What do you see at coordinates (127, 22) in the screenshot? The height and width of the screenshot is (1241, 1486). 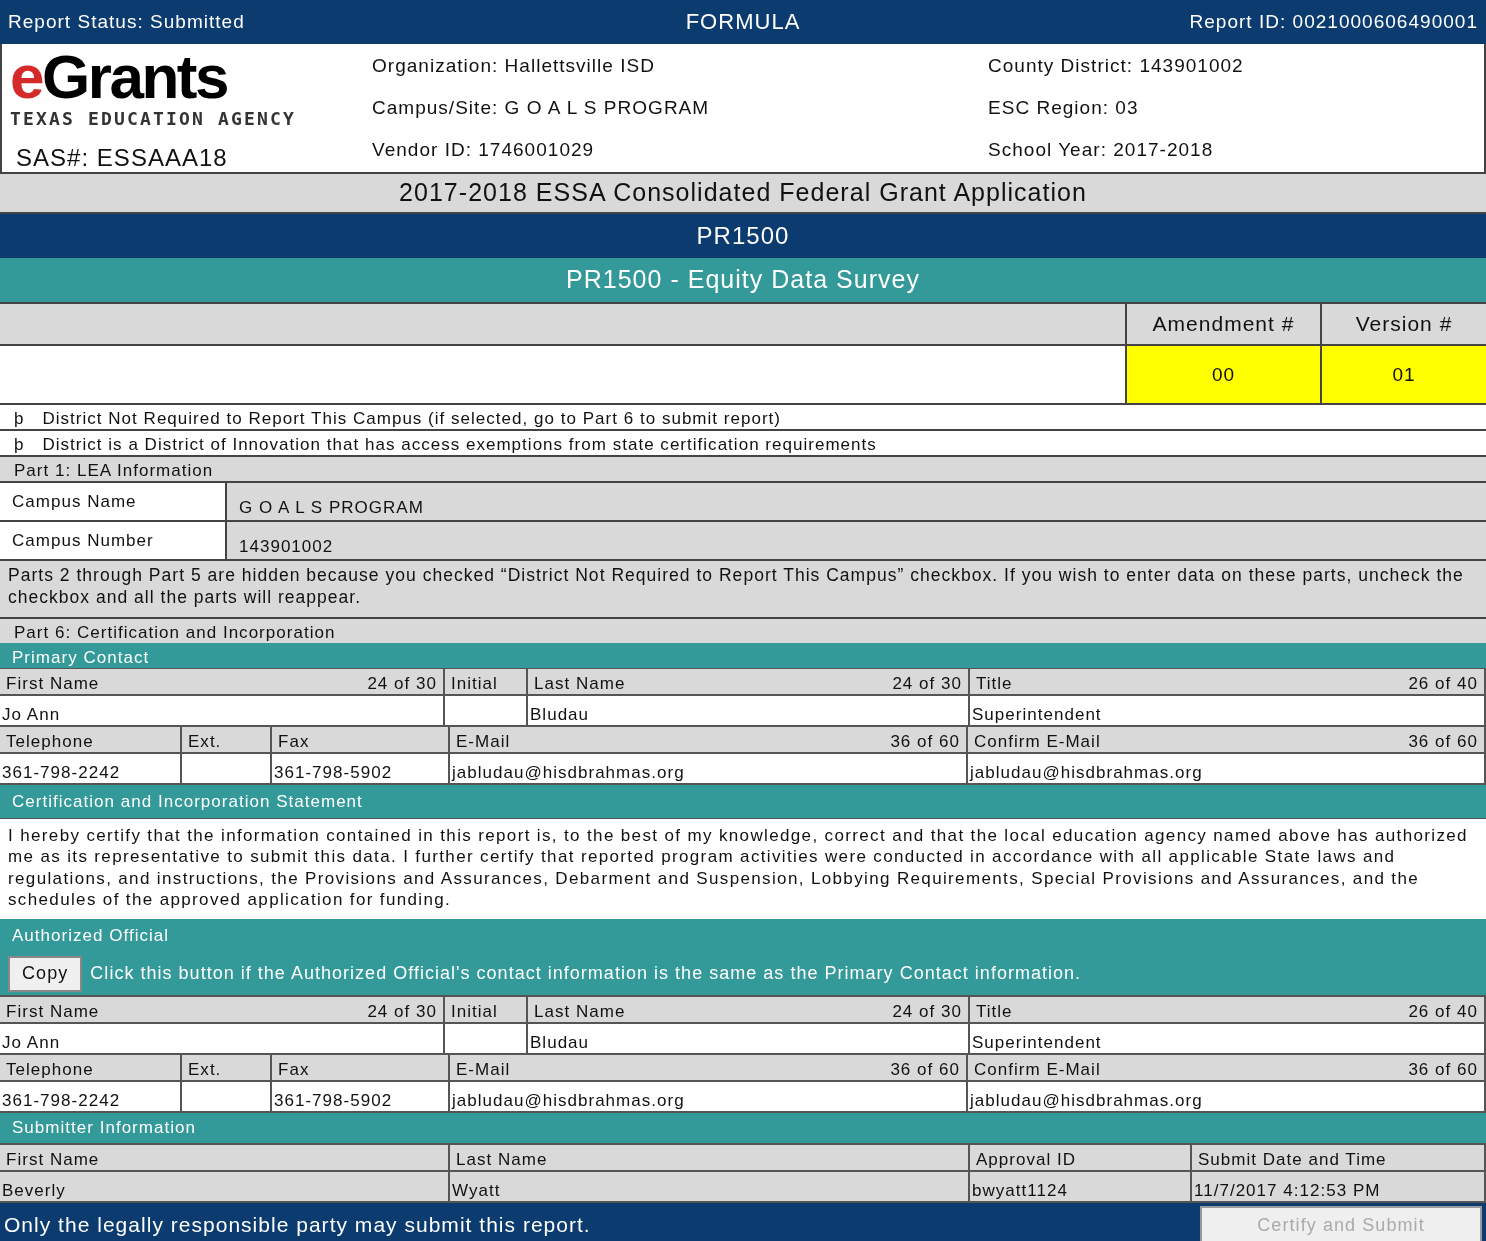 I see `report-status: Report Status: Submitted` at bounding box center [127, 22].